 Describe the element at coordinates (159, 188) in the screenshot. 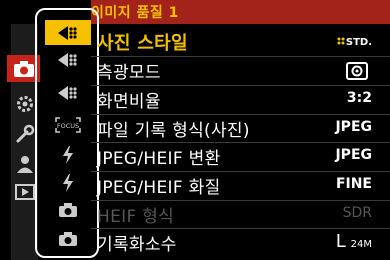

I see `menu-item-label: JPEG/HEIF 화질` at that location.